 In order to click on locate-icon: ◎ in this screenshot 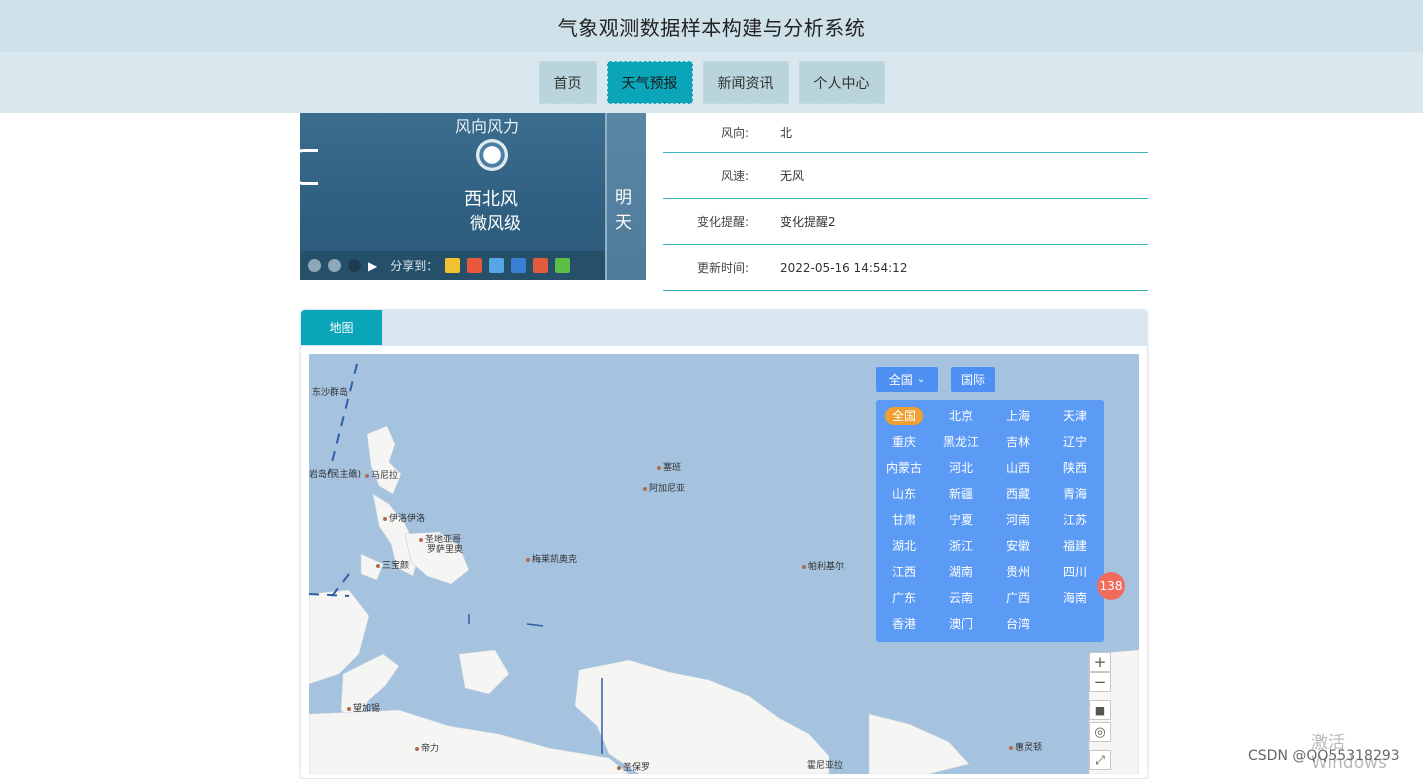, I will do `click(1100, 732)`.